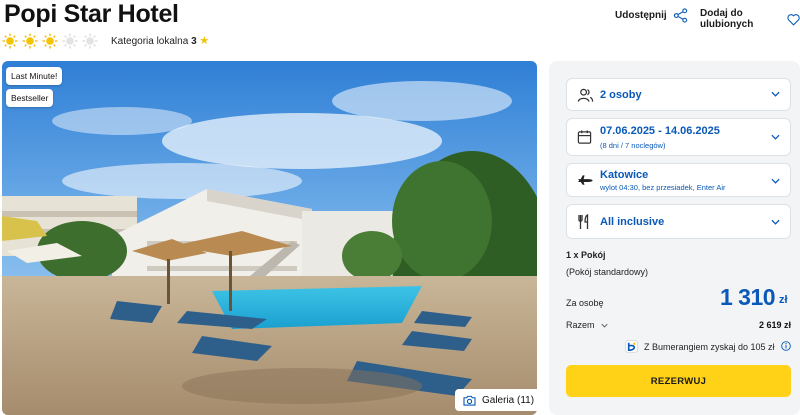 The image size is (800, 415). I want to click on last-minute-badge: Last Minute!, so click(34, 76).